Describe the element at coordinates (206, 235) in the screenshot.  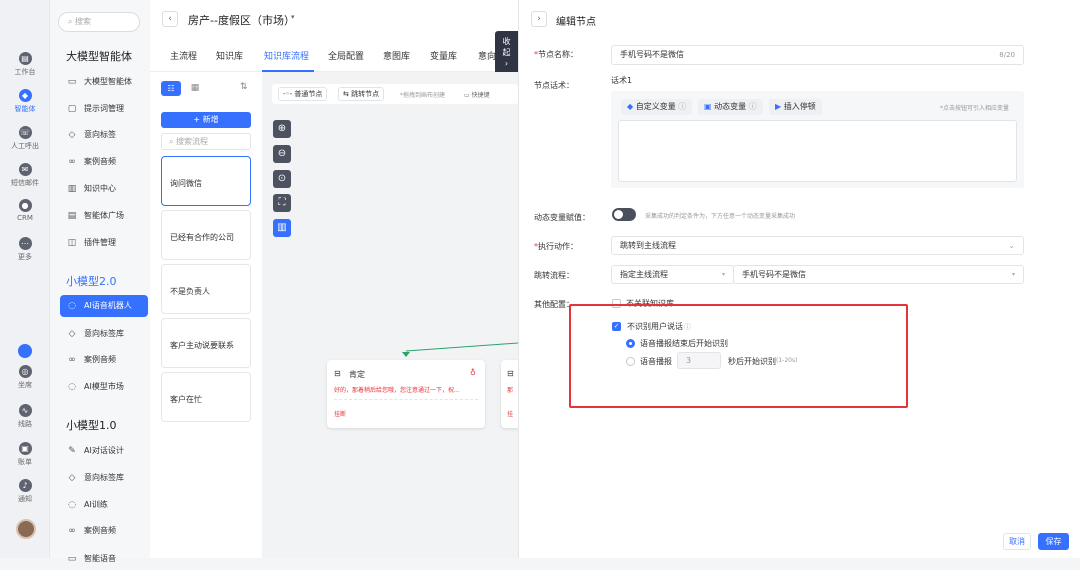
I see `flow-card: 已经有合作的公司` at that location.